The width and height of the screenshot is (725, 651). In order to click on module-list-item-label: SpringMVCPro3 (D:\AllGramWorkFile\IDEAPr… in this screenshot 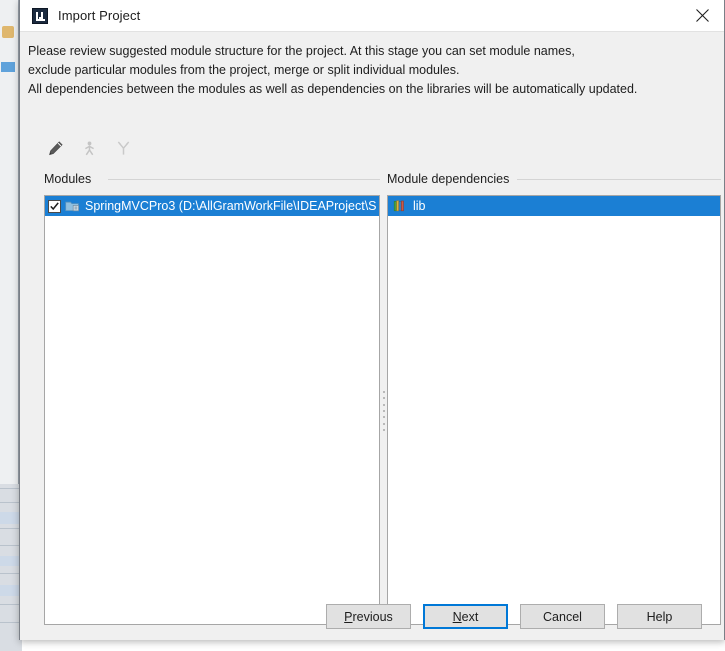, I will do `click(231, 206)`.